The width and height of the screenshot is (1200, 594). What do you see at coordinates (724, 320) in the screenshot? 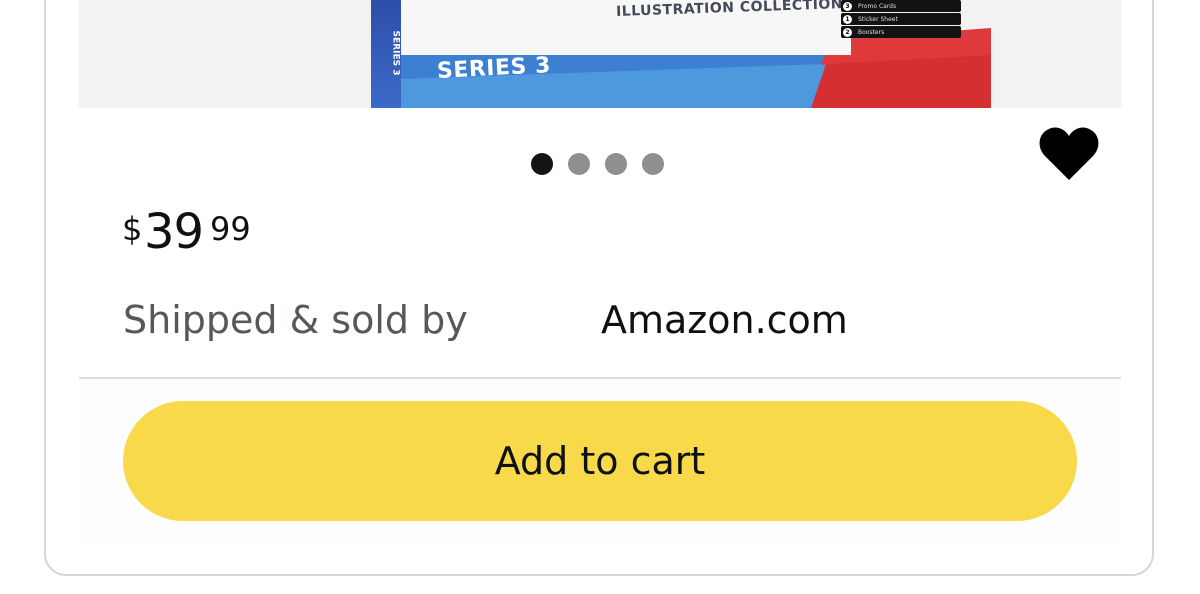
I see `seller-link: Amazon.com` at bounding box center [724, 320].